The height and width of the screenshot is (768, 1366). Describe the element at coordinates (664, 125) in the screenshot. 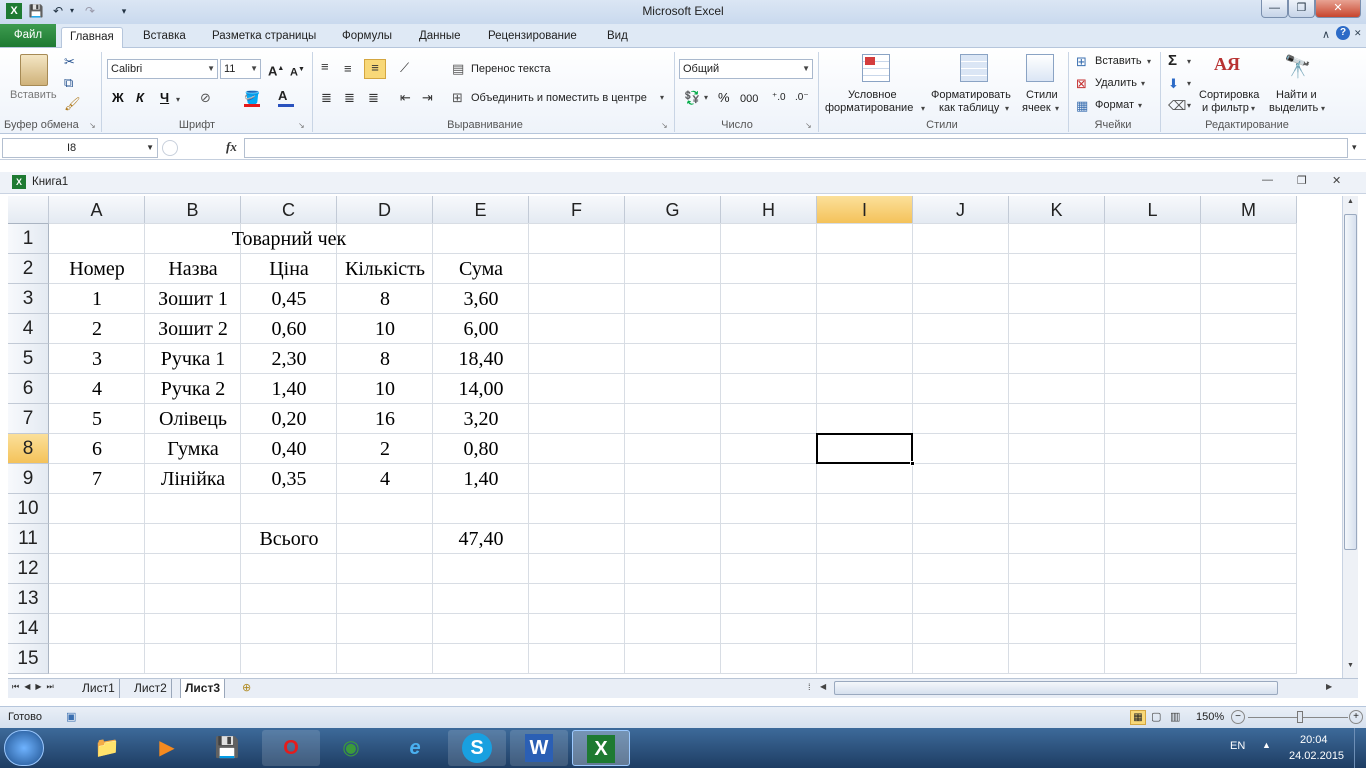

I see `alignment-launcher-icon: ↘` at that location.